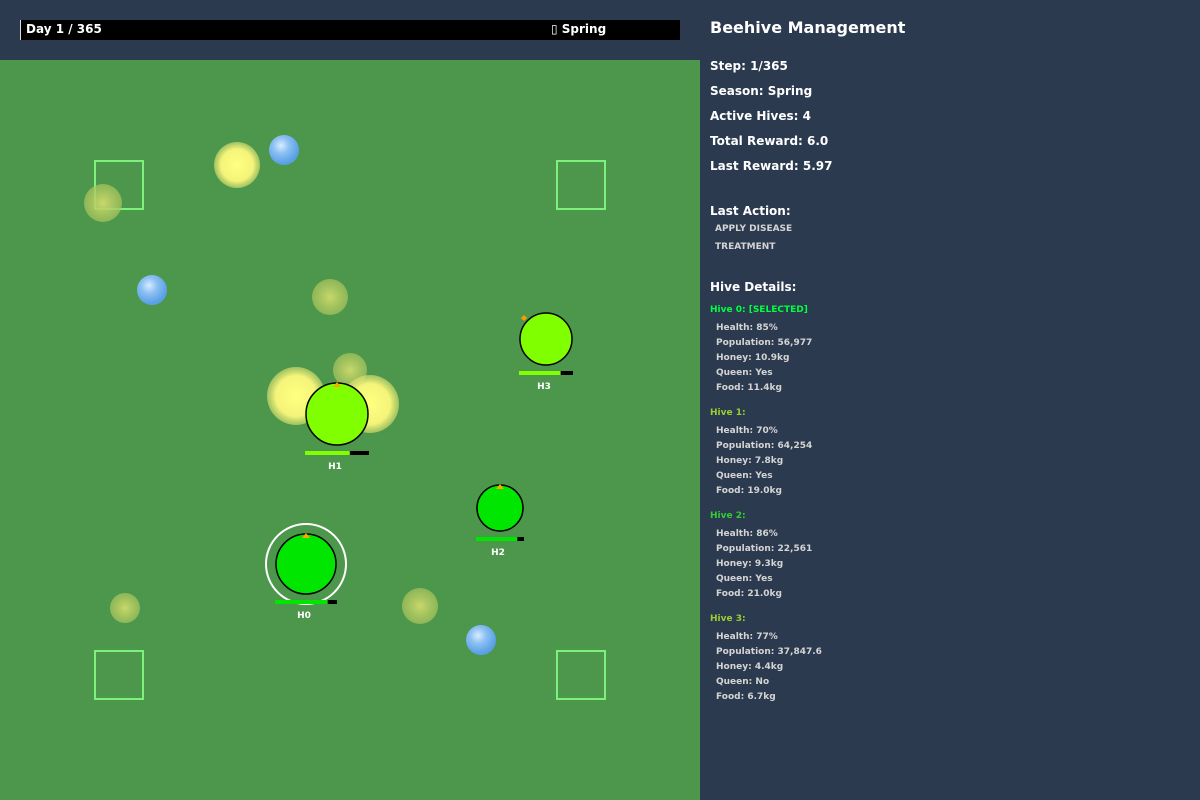 This screenshot has height=800, width=1200. I want to click on season-indicator: ▯ Spring, so click(579, 29).